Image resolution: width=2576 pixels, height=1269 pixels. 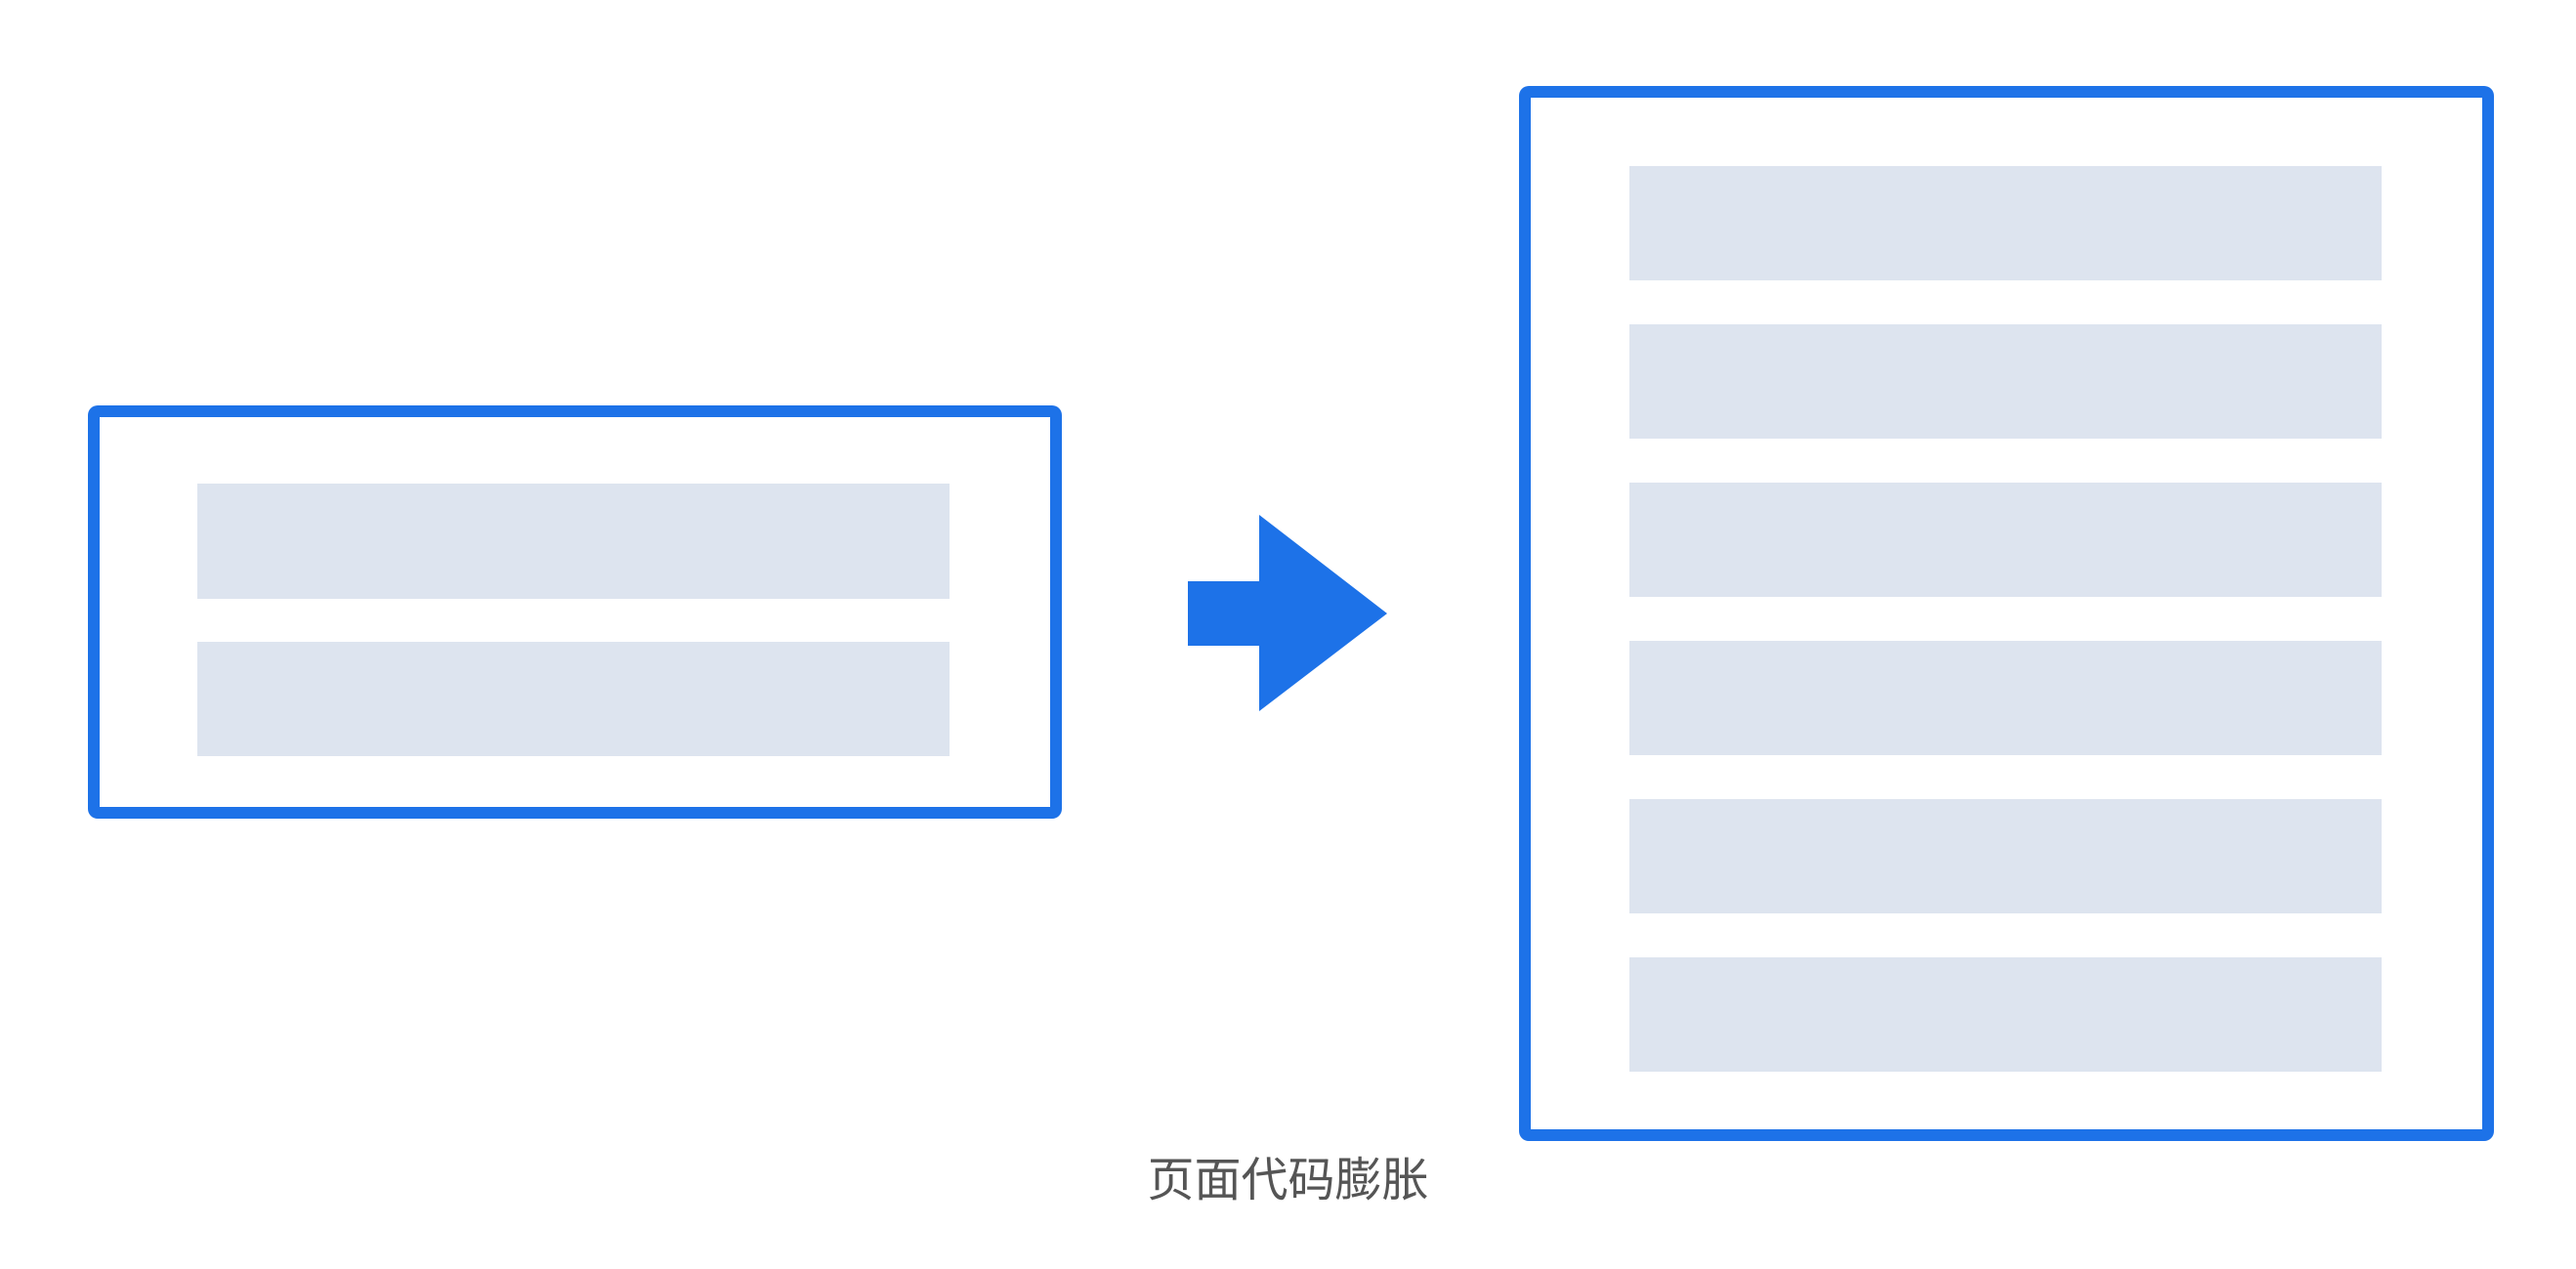 What do you see at coordinates (575, 612) in the screenshot?
I see `before-container` at bounding box center [575, 612].